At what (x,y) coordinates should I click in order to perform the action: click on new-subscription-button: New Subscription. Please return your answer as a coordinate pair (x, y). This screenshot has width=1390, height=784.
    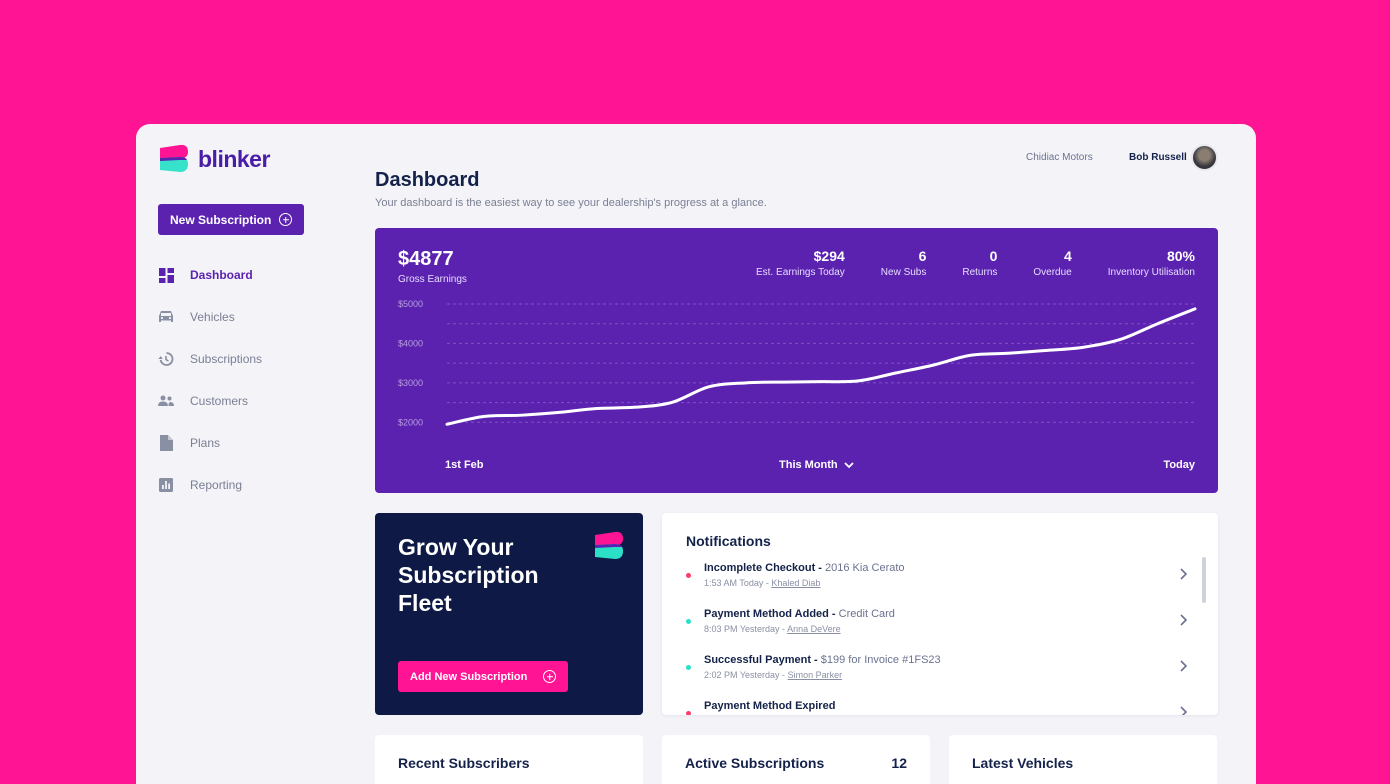
    Looking at the image, I should click on (231, 219).